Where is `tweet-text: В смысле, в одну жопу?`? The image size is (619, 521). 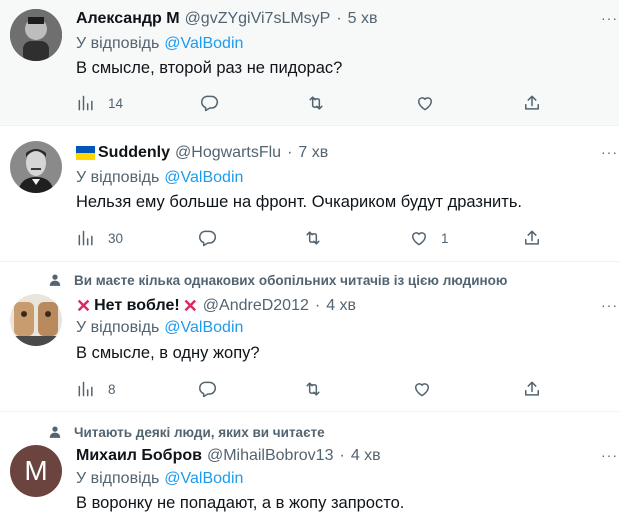
tweet-text: В смысле, в одну жопу? is located at coordinates (168, 353).